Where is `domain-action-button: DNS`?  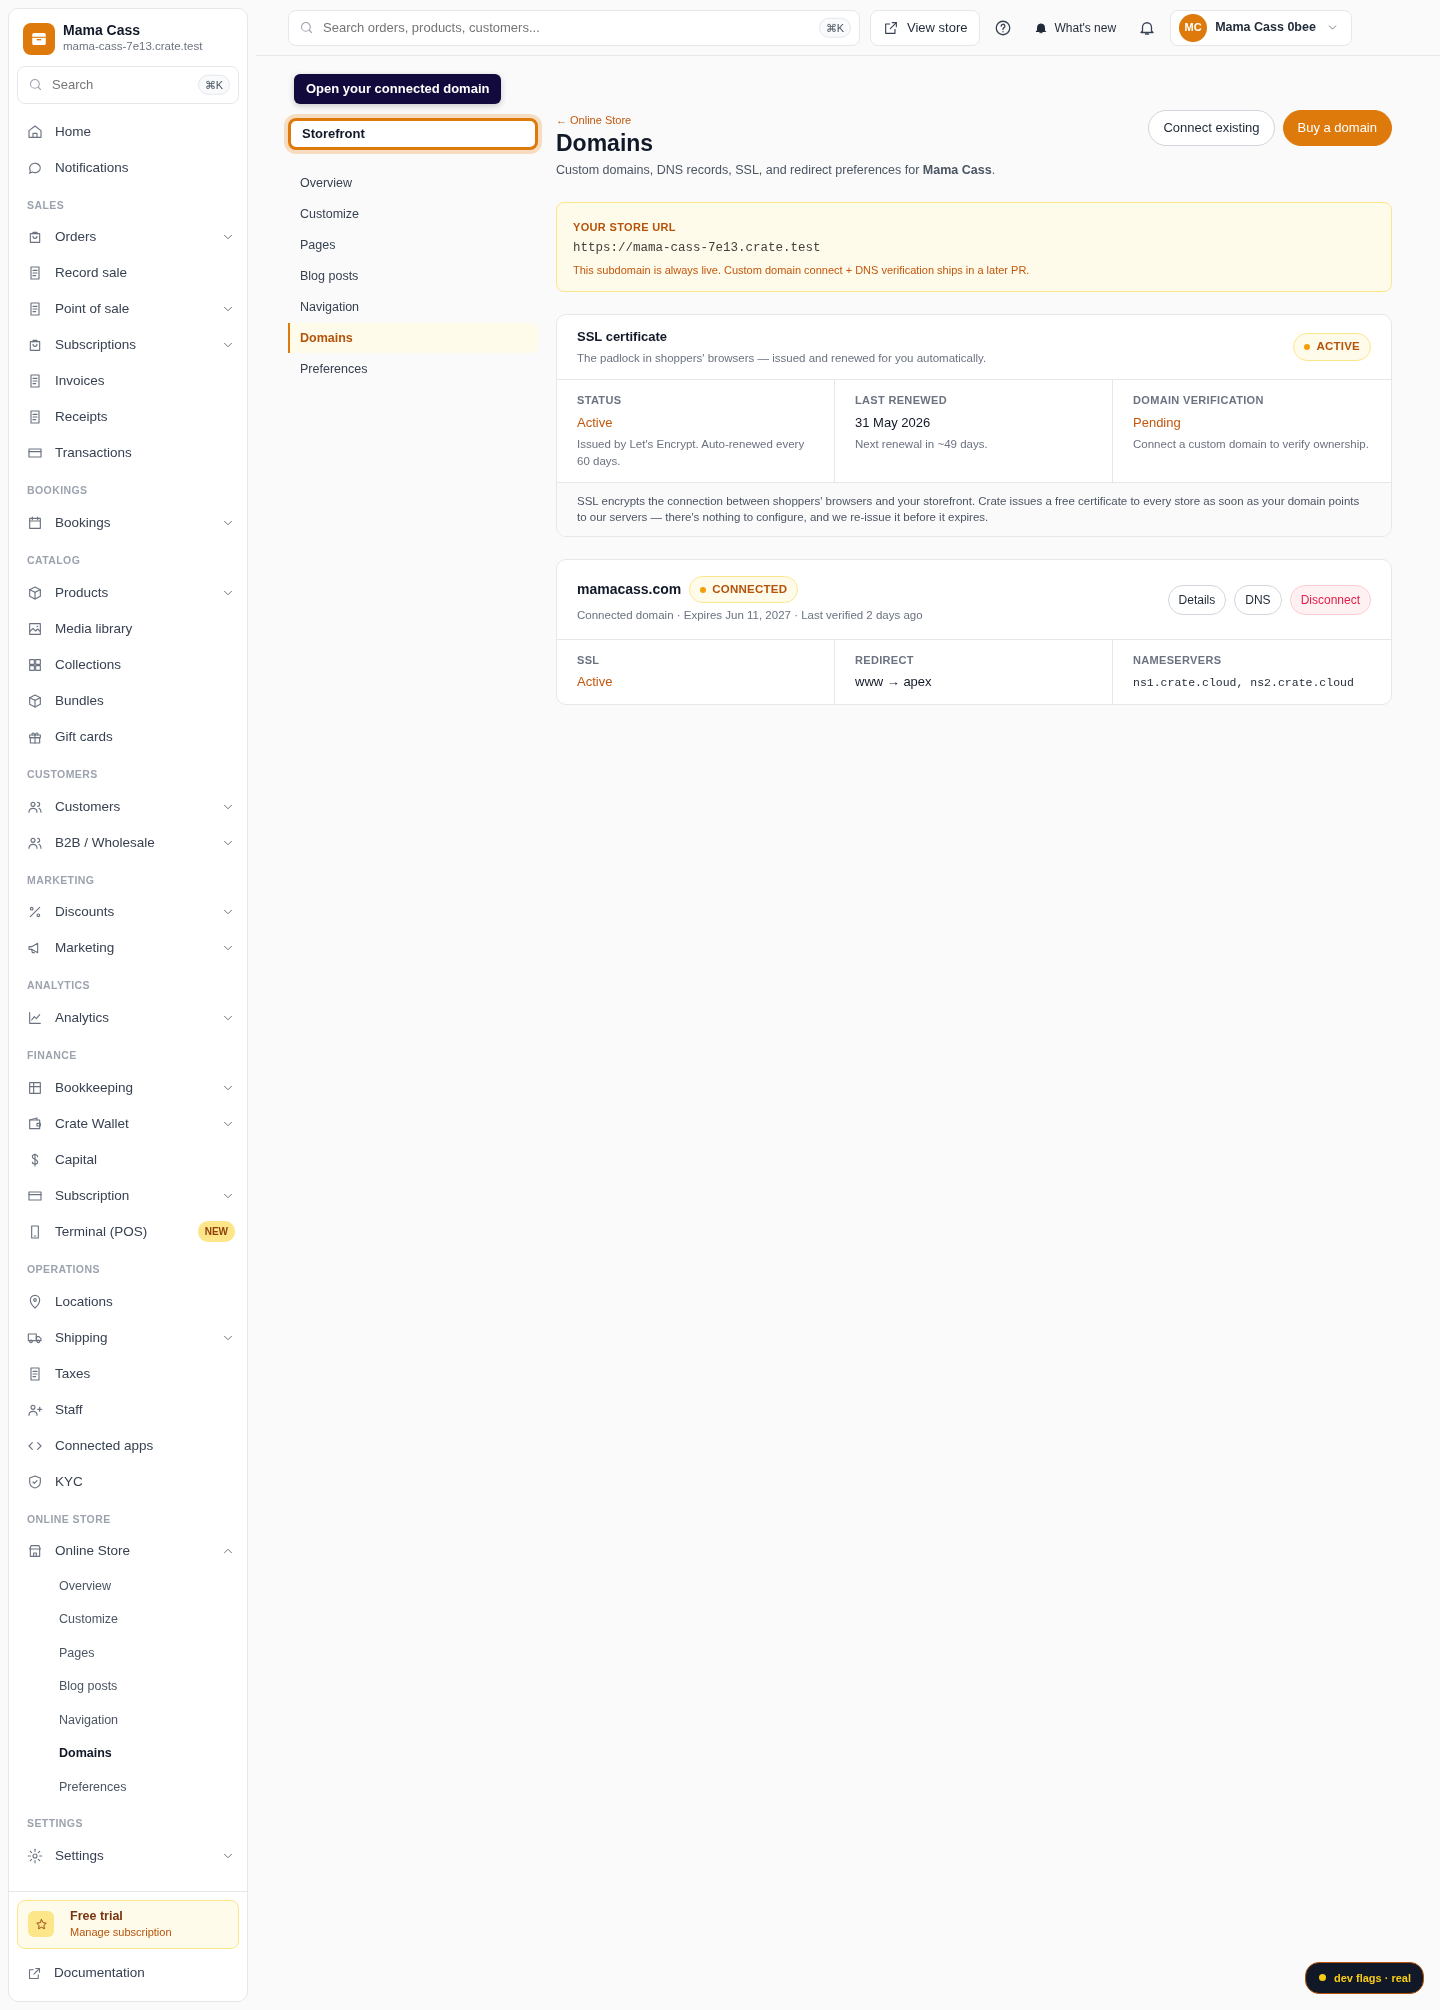
domain-action-button: DNS is located at coordinates (1258, 600).